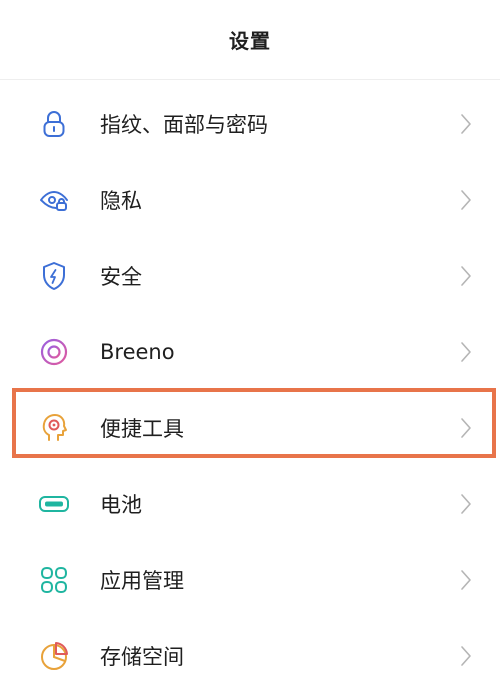 This screenshot has width=500, height=690. I want to click on settings-item-privacy: 隐私, so click(250, 200).